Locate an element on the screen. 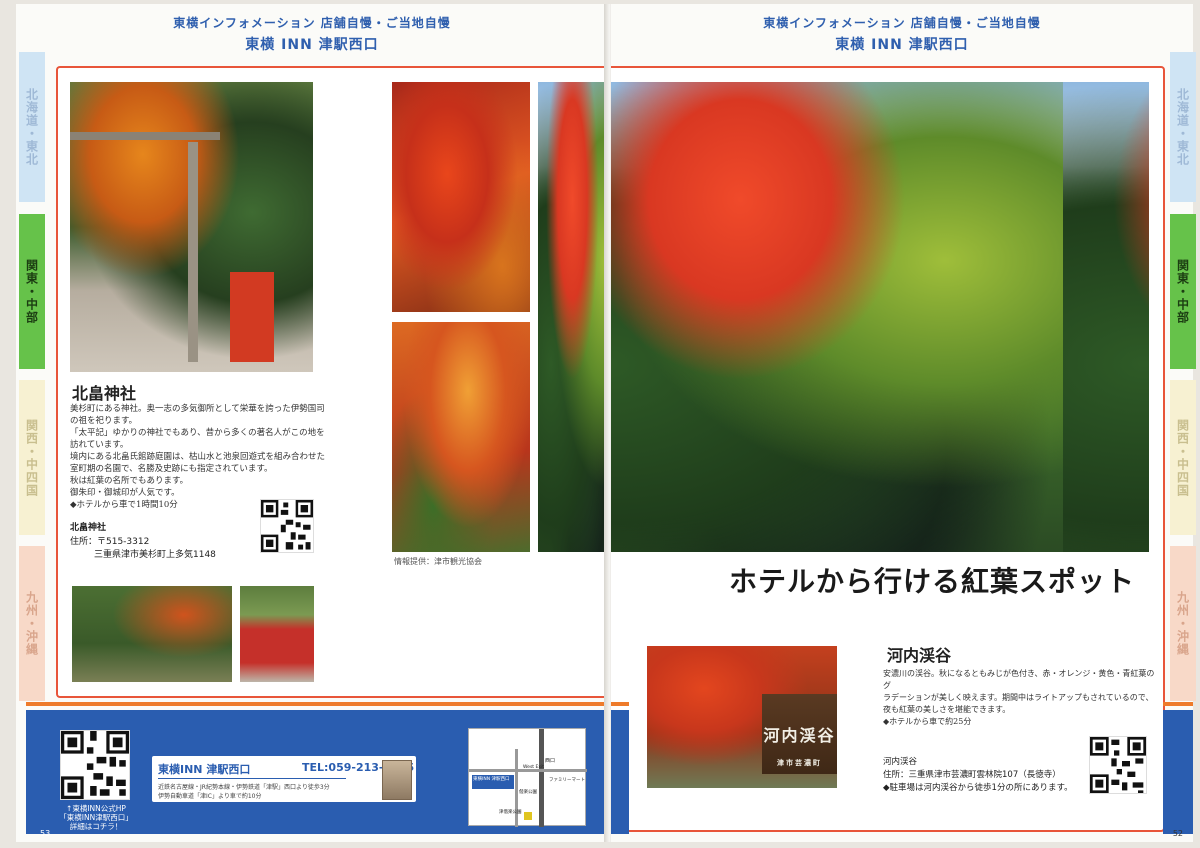 Image resolution: width=1200 pixels, height=848 pixels. sign-text: 河内渓谷 is located at coordinates (799, 735).